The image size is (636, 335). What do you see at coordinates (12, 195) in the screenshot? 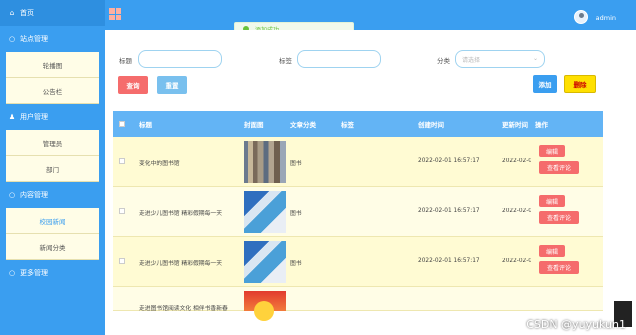
I see `content-icon: ○` at bounding box center [12, 195].